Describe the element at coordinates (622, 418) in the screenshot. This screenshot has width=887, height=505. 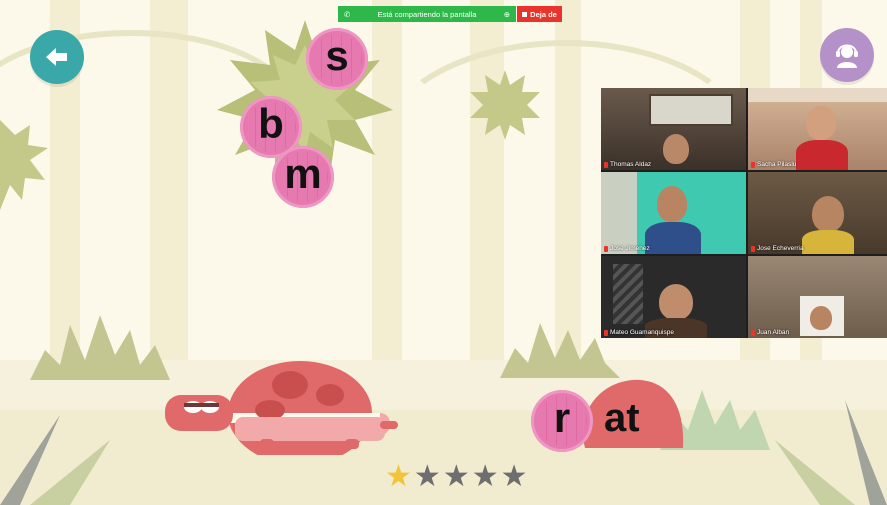
I see `word-ending: at` at that location.